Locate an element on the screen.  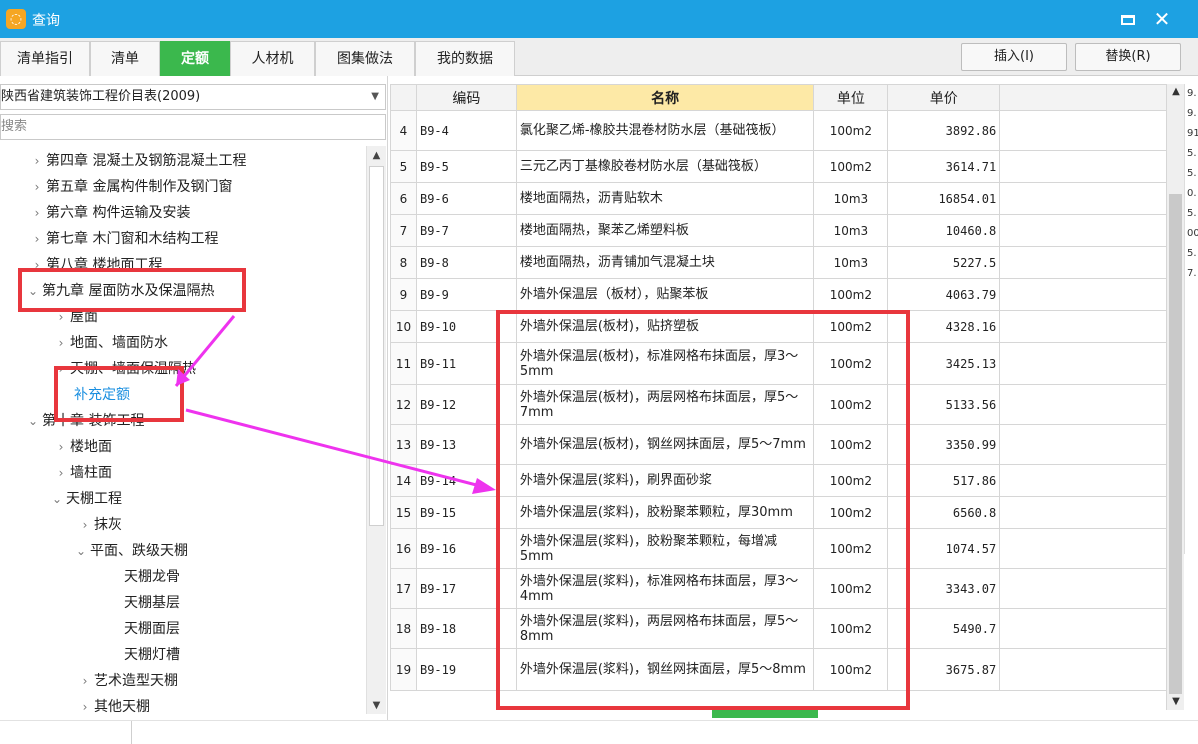
tree-node: ⌄ 平面、跌级天棚 is located at coordinates (130, 551).